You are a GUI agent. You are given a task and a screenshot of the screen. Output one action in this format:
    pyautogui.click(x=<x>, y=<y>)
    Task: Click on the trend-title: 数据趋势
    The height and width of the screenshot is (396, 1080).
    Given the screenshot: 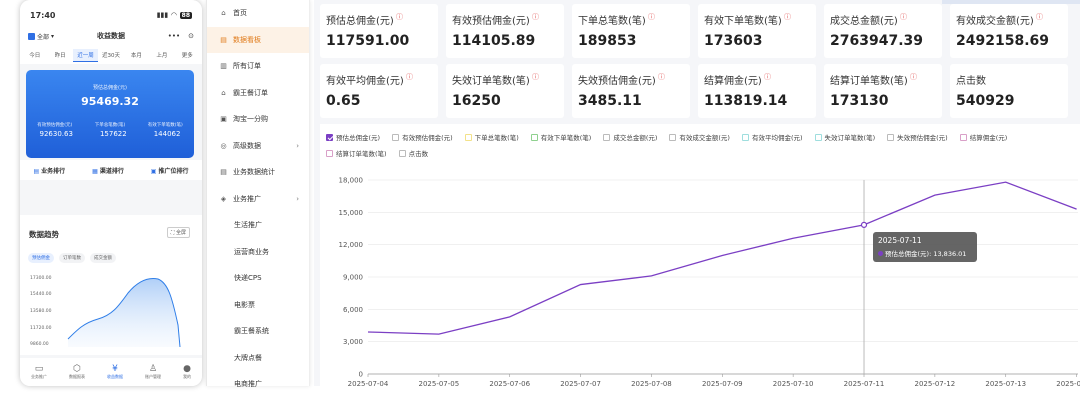 What is the action you would take?
    pyautogui.click(x=44, y=234)
    